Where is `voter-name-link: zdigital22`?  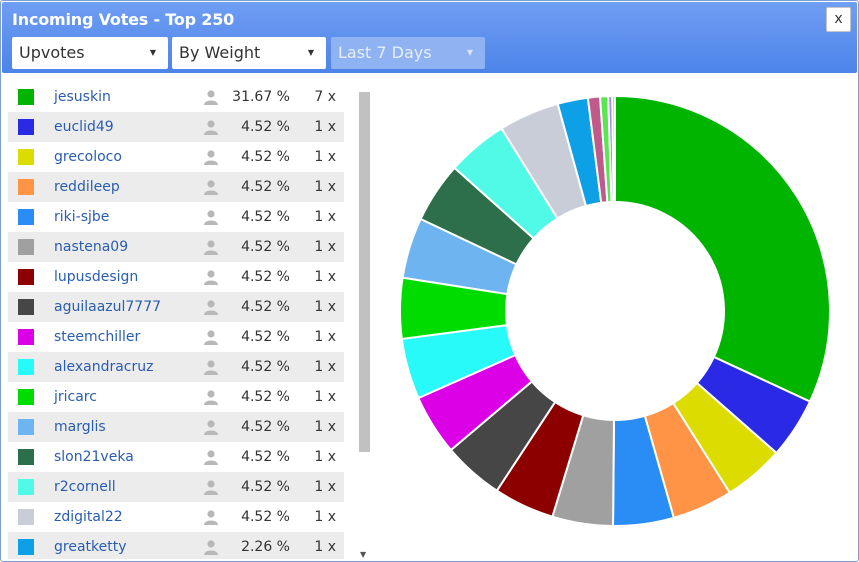 voter-name-link: zdigital22 is located at coordinates (119, 517).